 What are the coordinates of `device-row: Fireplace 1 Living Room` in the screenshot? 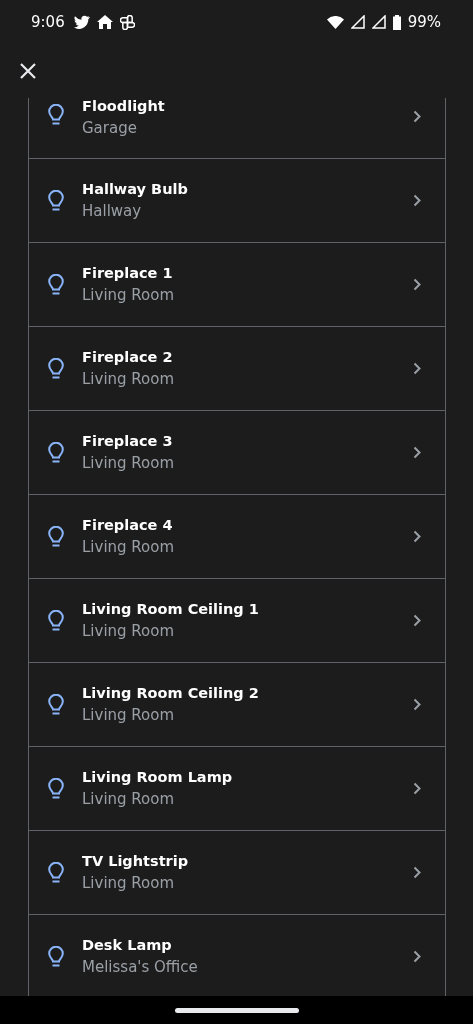 It's located at (237, 285).